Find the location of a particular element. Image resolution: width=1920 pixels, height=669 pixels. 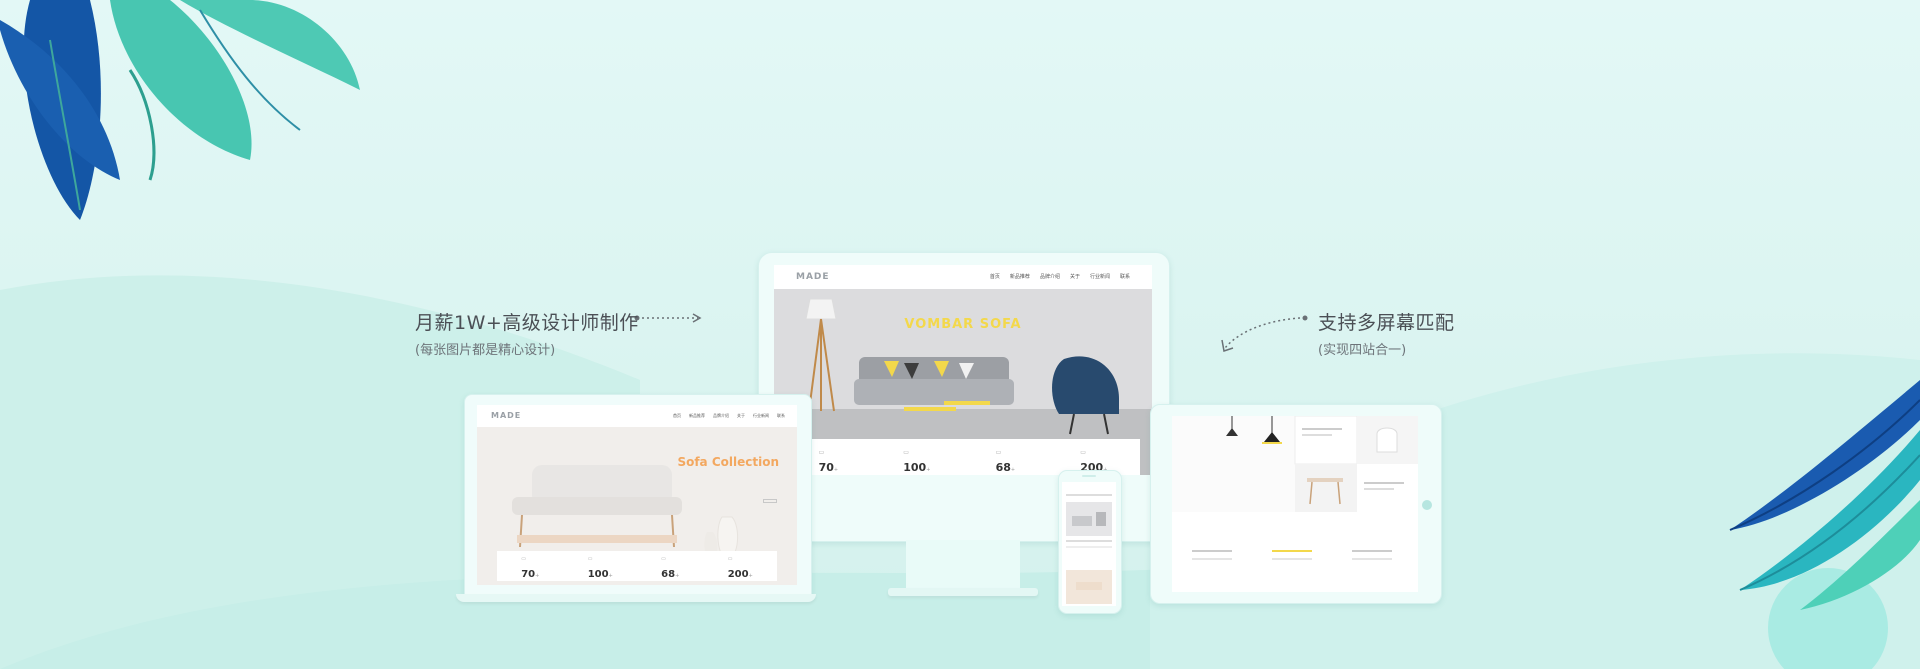

laptop-stat-4-value: 200 is located at coordinates (738, 574).